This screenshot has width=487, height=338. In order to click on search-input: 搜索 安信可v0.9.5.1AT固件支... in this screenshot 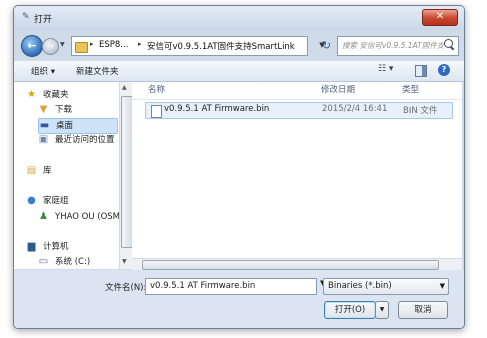, I will do `click(393, 45)`.